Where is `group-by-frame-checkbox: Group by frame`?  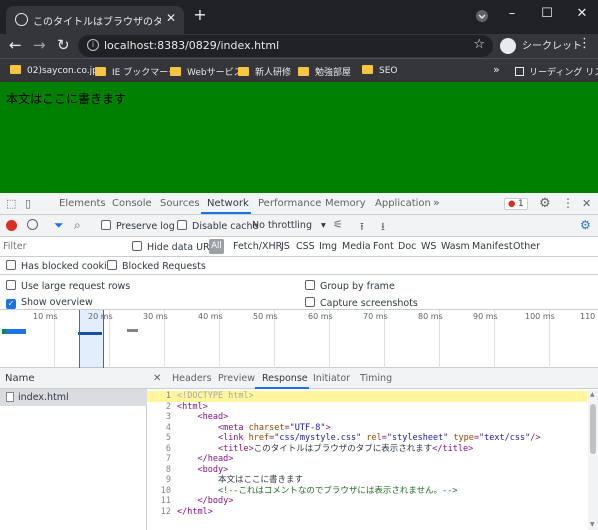
group-by-frame-checkbox: Group by frame is located at coordinates (350, 286).